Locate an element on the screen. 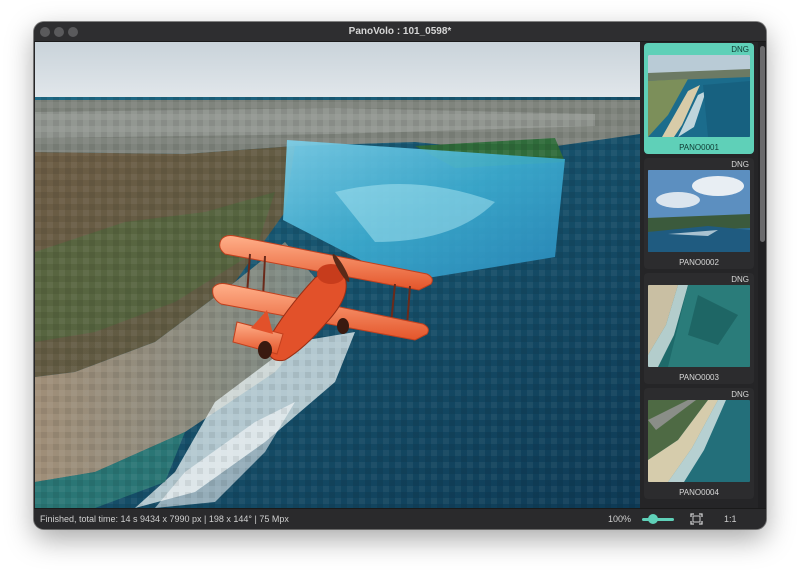 Image resolution: width=800 pixels, height=573 pixels. sidebar-scroll-thumb is located at coordinates (762, 144).